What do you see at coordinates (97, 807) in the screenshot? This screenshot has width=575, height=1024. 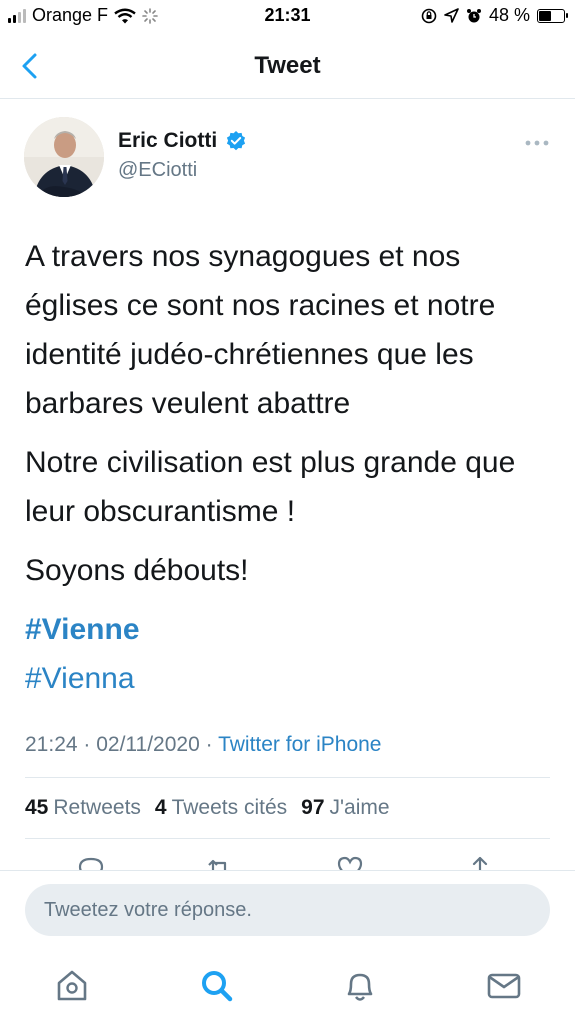 I see `retweets-label: Retweets` at bounding box center [97, 807].